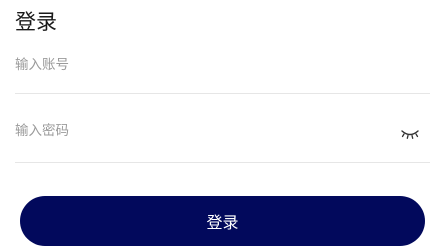 The height and width of the screenshot is (252, 447). What do you see at coordinates (410, 133) in the screenshot?
I see `eye-closed-icon` at bounding box center [410, 133].